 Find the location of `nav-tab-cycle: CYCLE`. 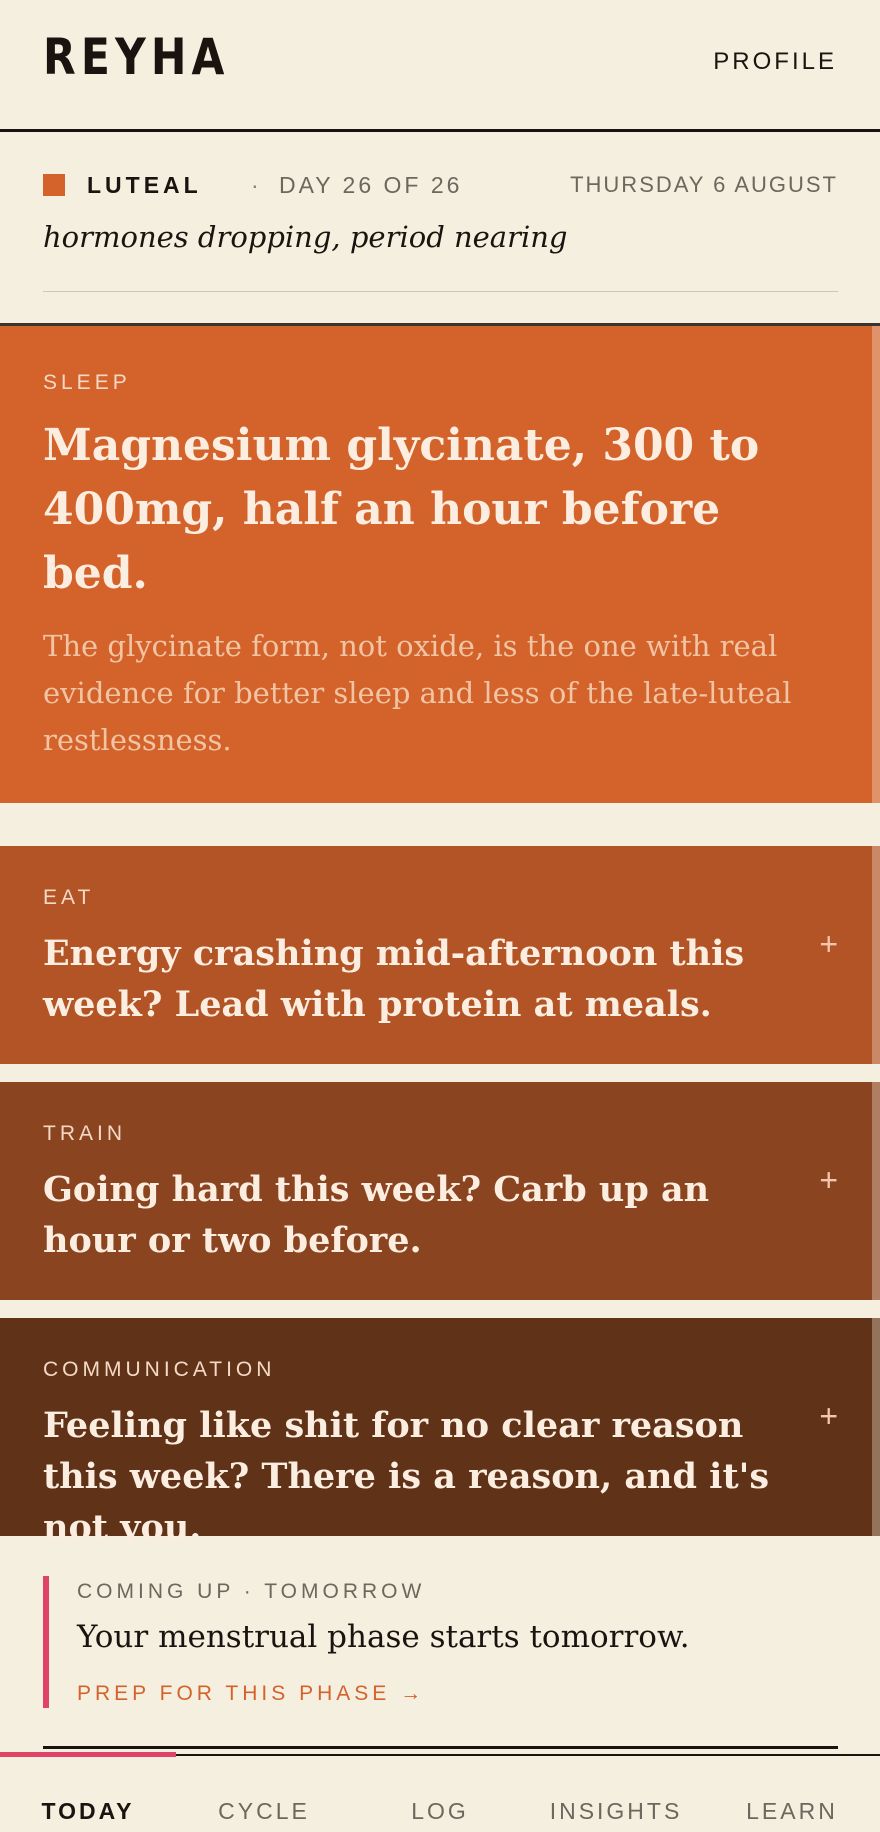

nav-tab-cycle: CYCLE is located at coordinates (264, 1811).